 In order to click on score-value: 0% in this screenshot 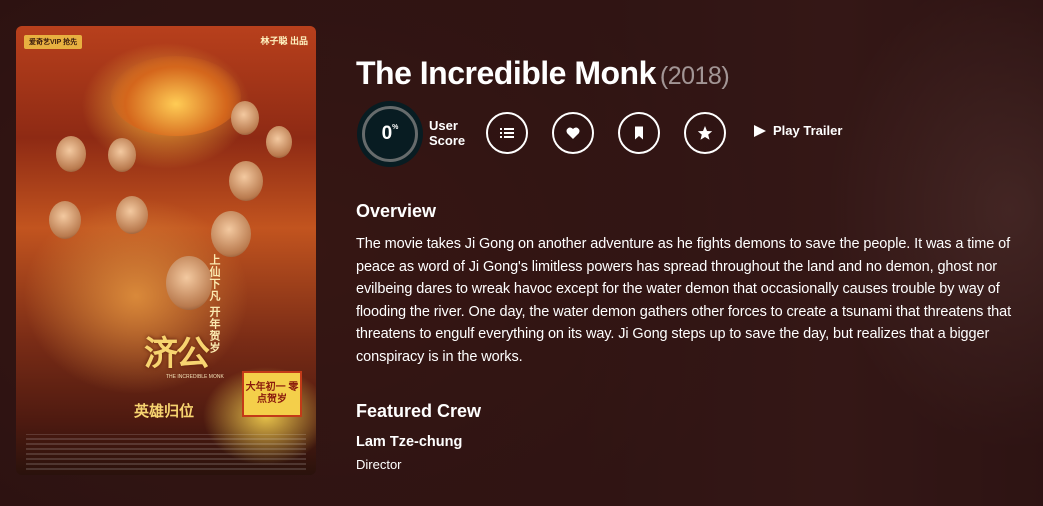, I will do `click(390, 133)`.